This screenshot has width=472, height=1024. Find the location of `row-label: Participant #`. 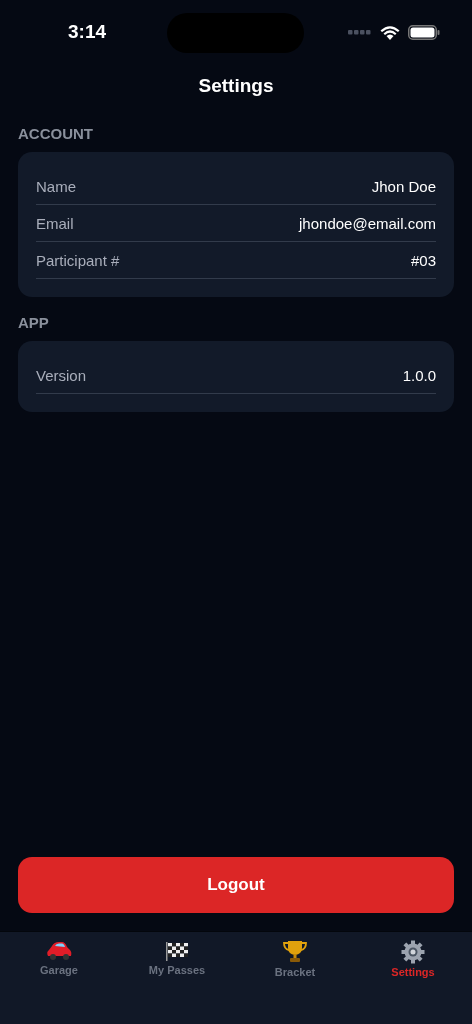

row-label: Participant # is located at coordinates (78, 260).